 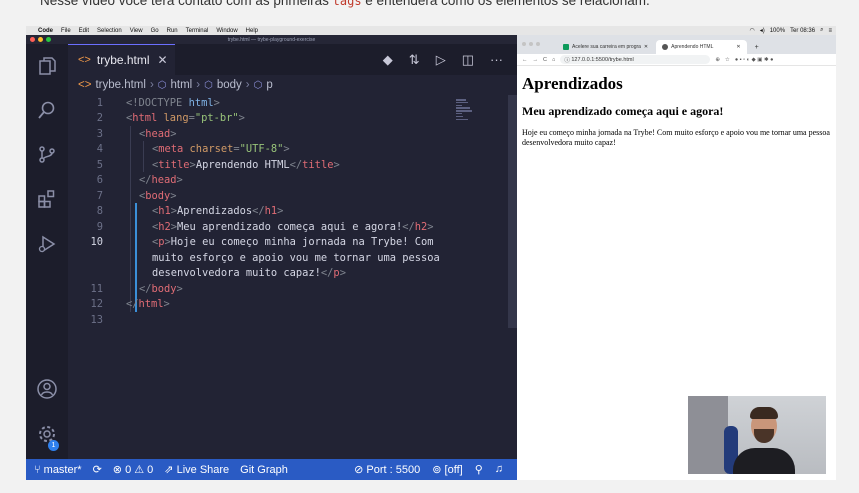 What do you see at coordinates (288, 103) in the screenshot?
I see `code-line: 1 <!DOCTYPE html>` at bounding box center [288, 103].